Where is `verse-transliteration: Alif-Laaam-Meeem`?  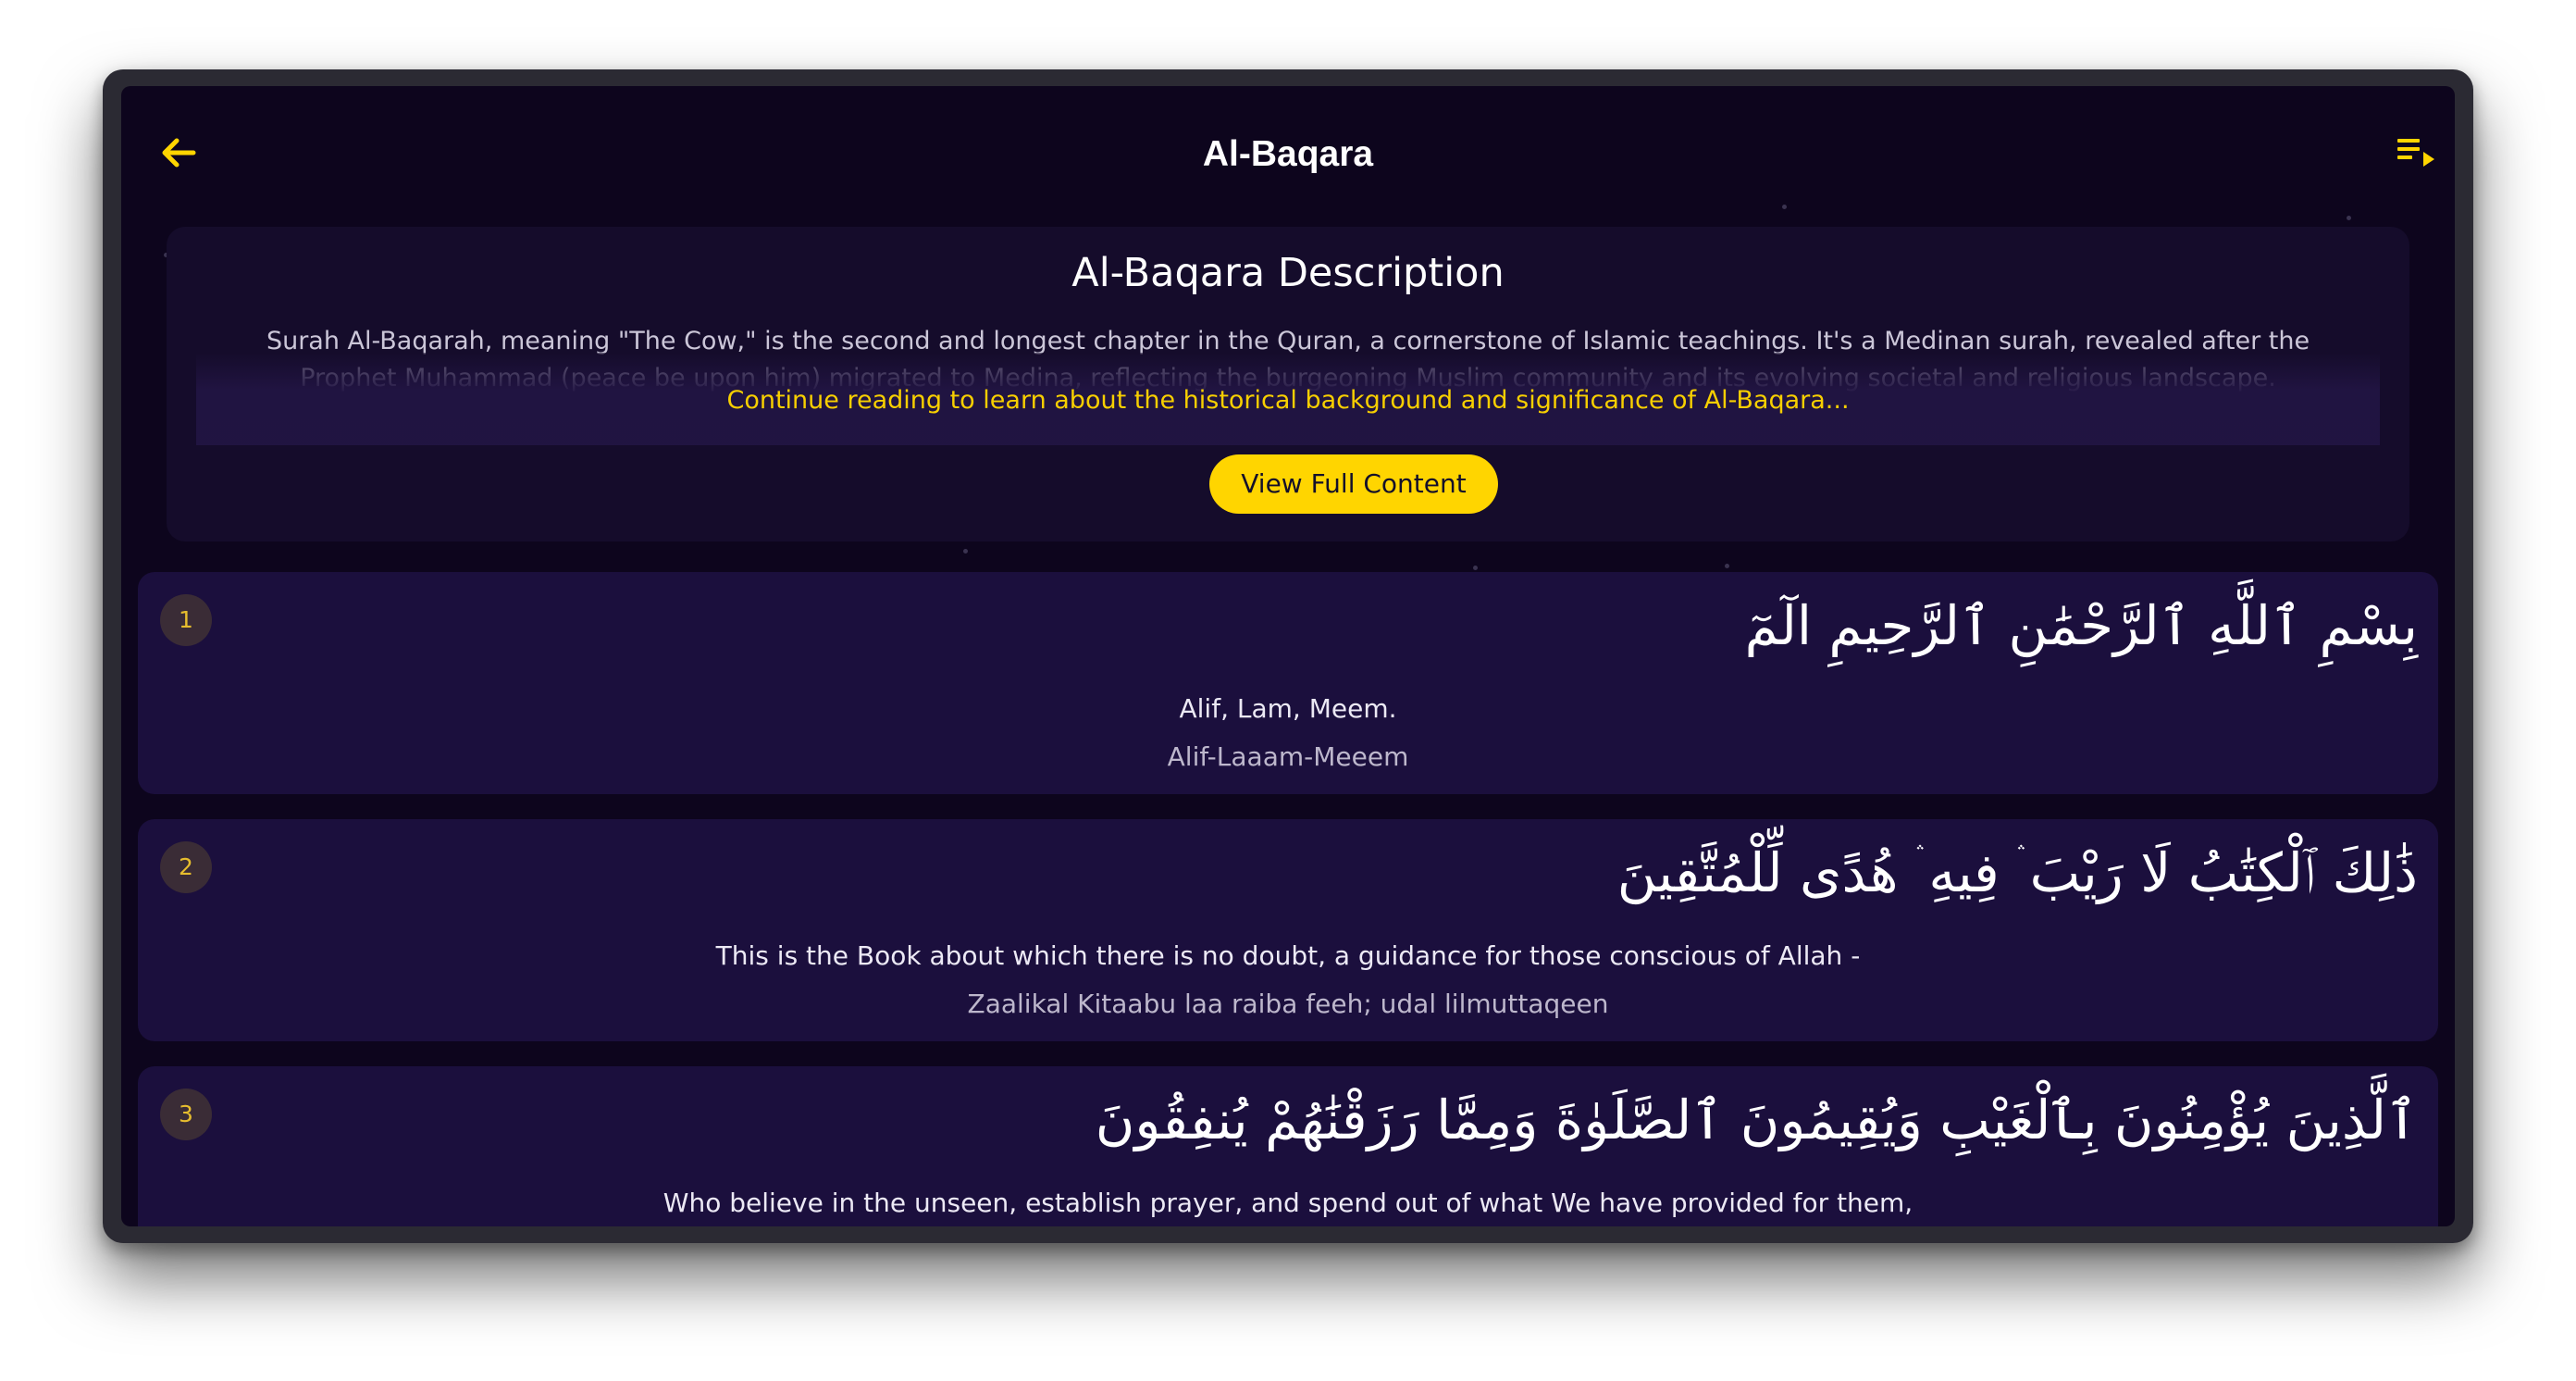 verse-transliteration: Alif-Laaam-Meeem is located at coordinates (1288, 756).